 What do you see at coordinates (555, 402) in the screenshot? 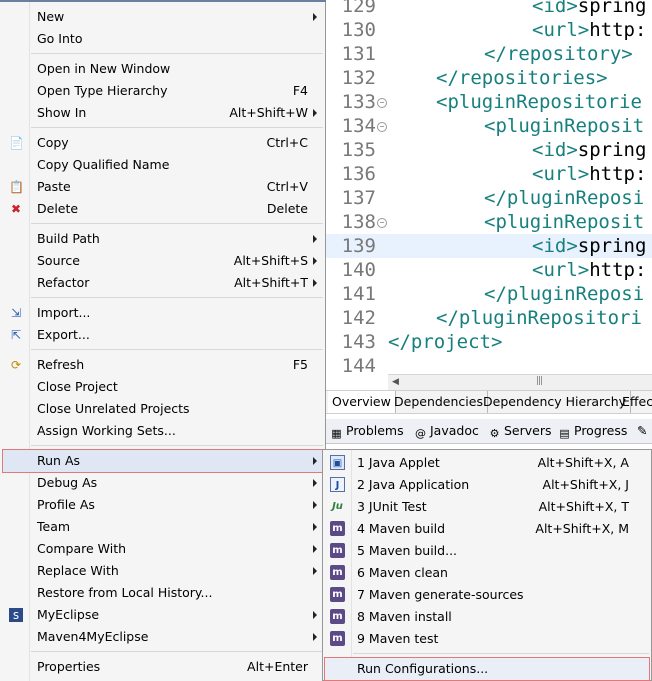
I see `tab-dependency-hierarchy: Dependency Hierarchy` at bounding box center [555, 402].